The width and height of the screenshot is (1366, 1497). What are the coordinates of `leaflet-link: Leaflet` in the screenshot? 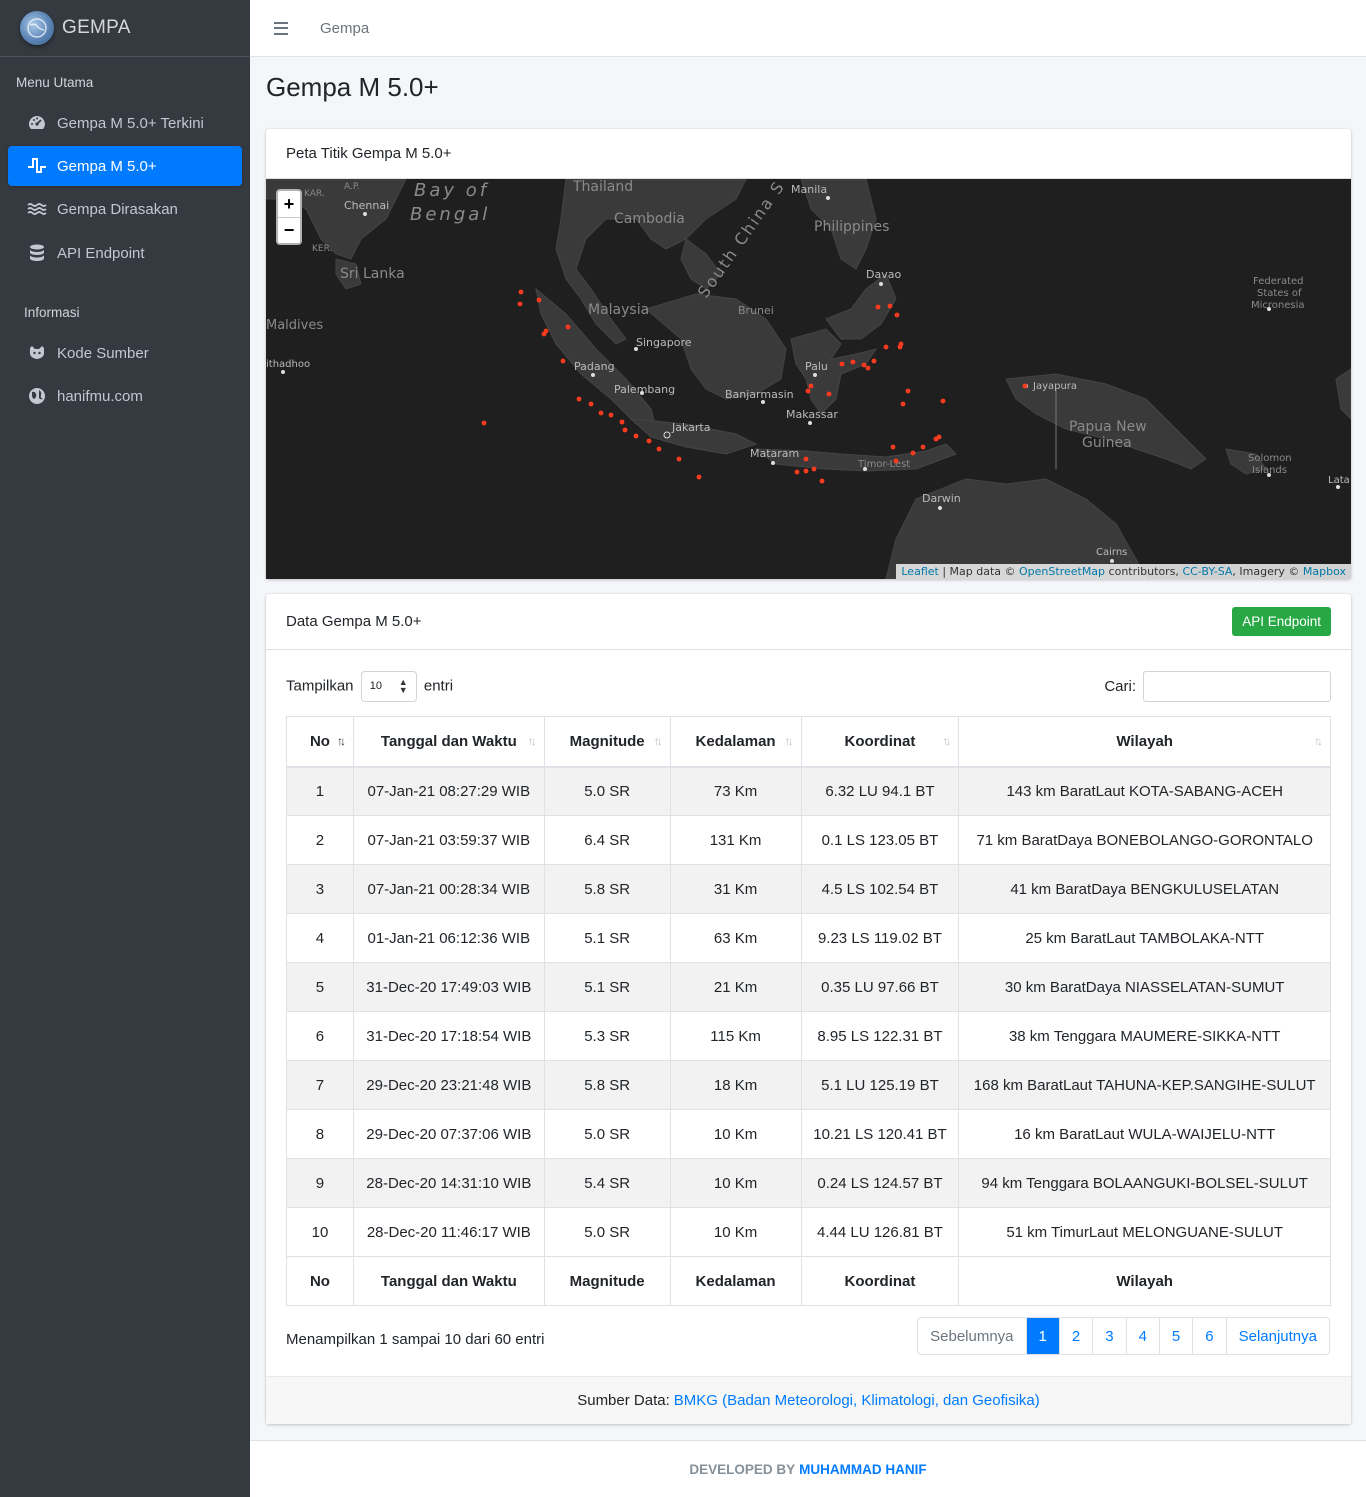 It's located at (919, 571).